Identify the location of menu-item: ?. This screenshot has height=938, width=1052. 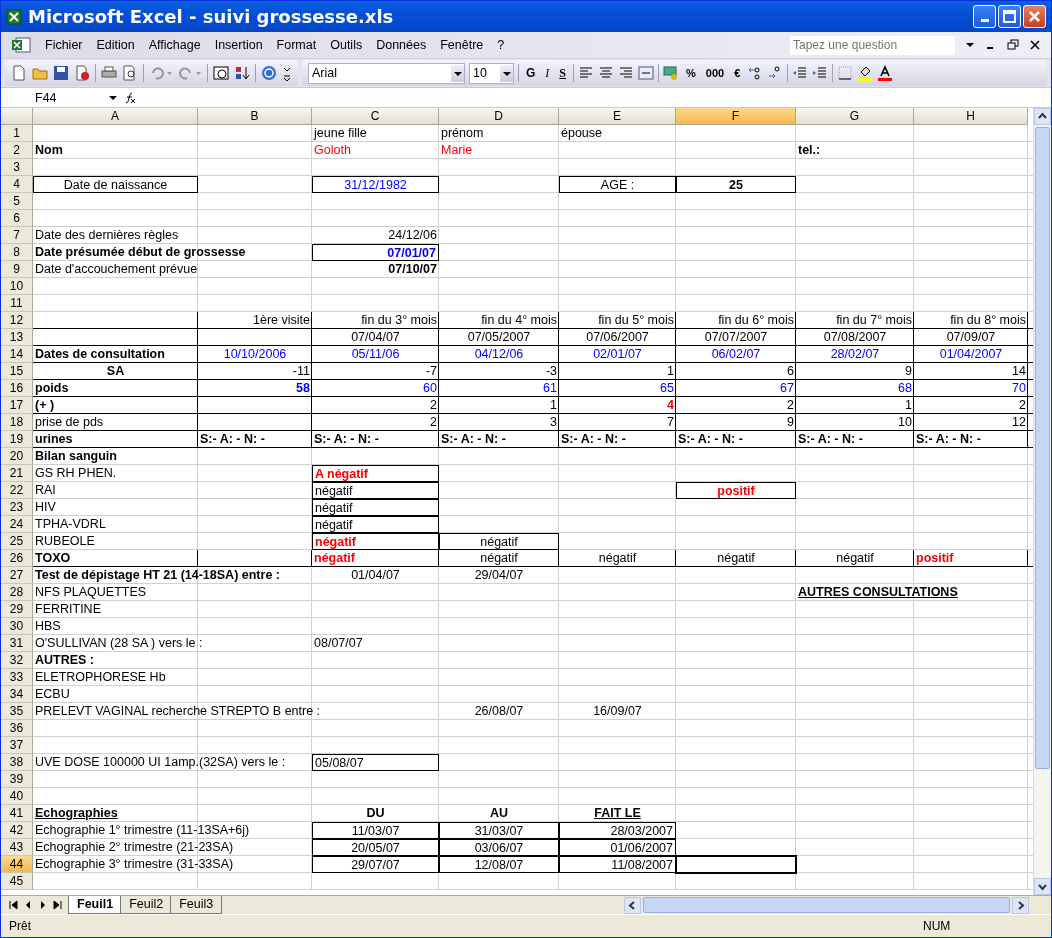
(501, 45).